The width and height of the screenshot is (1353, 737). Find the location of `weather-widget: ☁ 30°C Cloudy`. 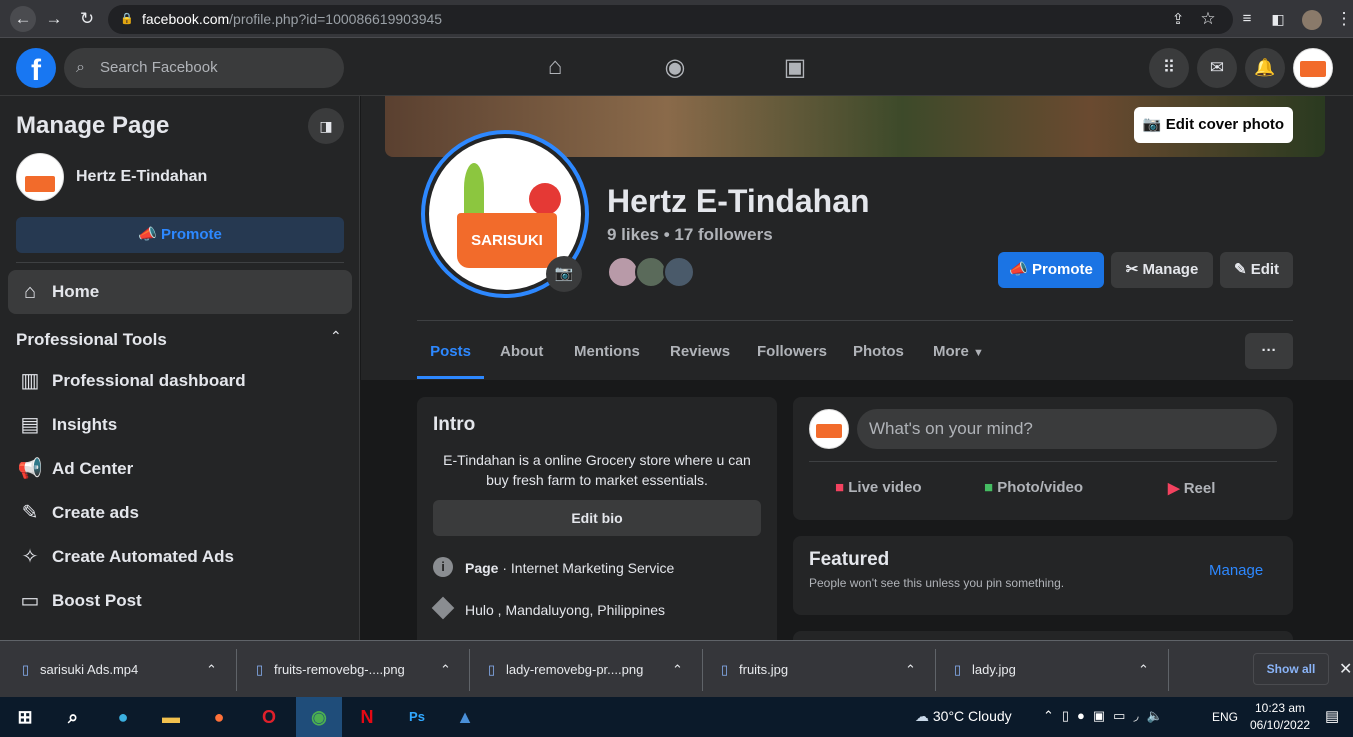

weather-widget: ☁ 30°C Cloudy is located at coordinates (963, 716).